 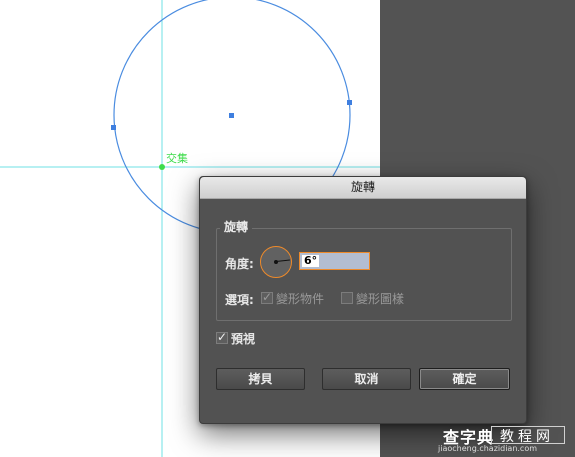 What do you see at coordinates (236, 226) in the screenshot?
I see `rotate-group-title: 旋轉` at bounding box center [236, 226].